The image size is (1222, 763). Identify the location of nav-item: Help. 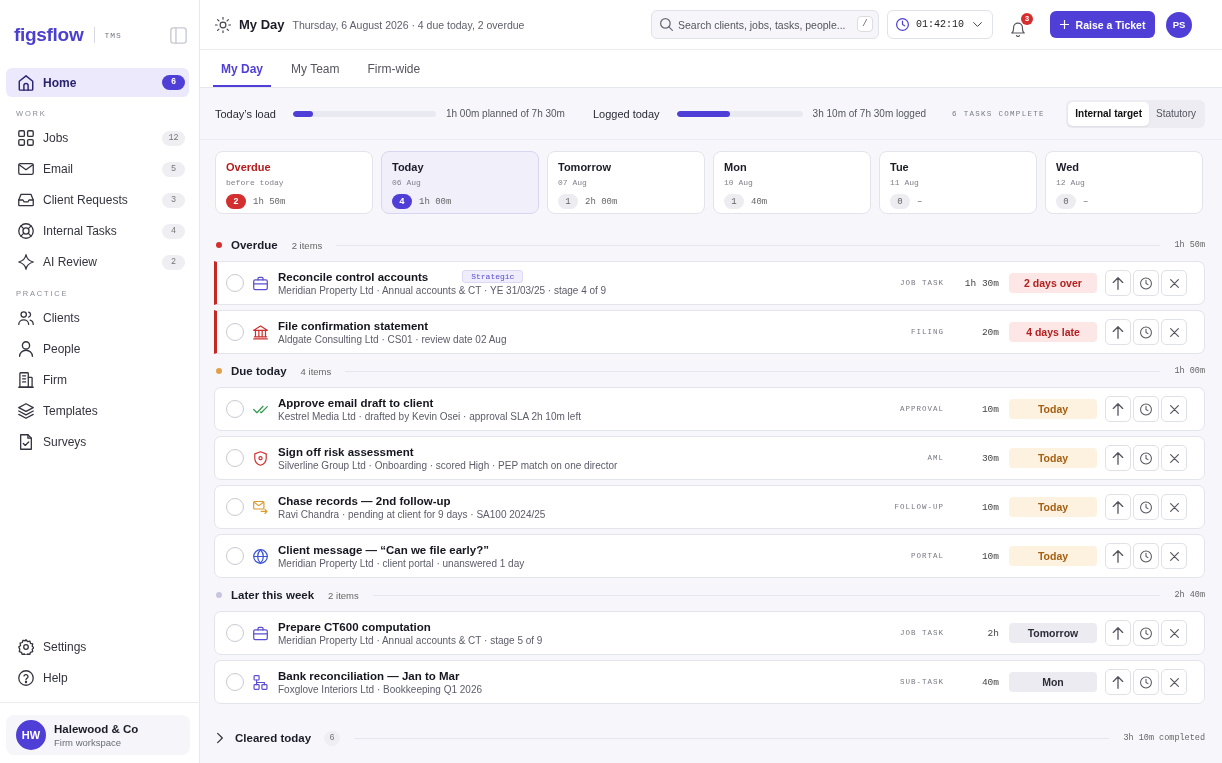
(97, 678).